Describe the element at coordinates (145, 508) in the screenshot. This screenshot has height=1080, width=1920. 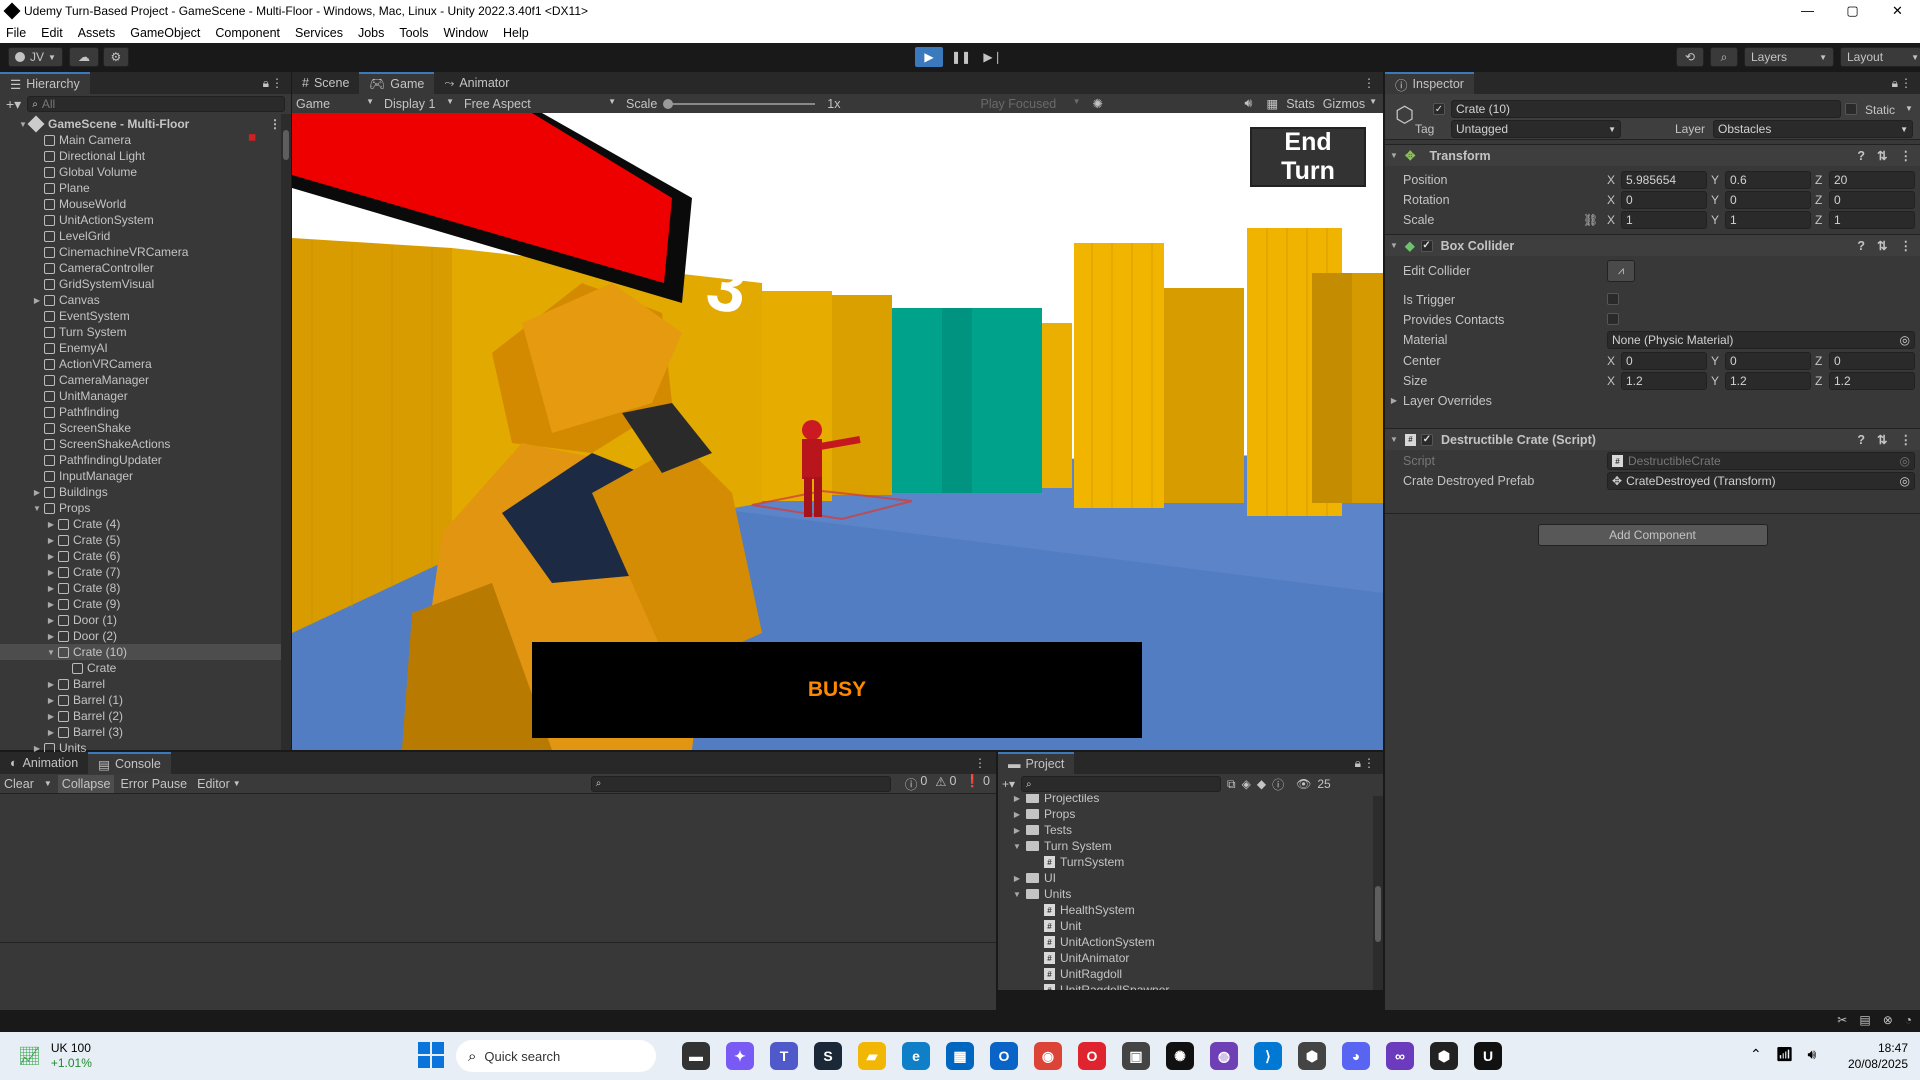
I see `hierarchy-item: ▼ Props` at that location.